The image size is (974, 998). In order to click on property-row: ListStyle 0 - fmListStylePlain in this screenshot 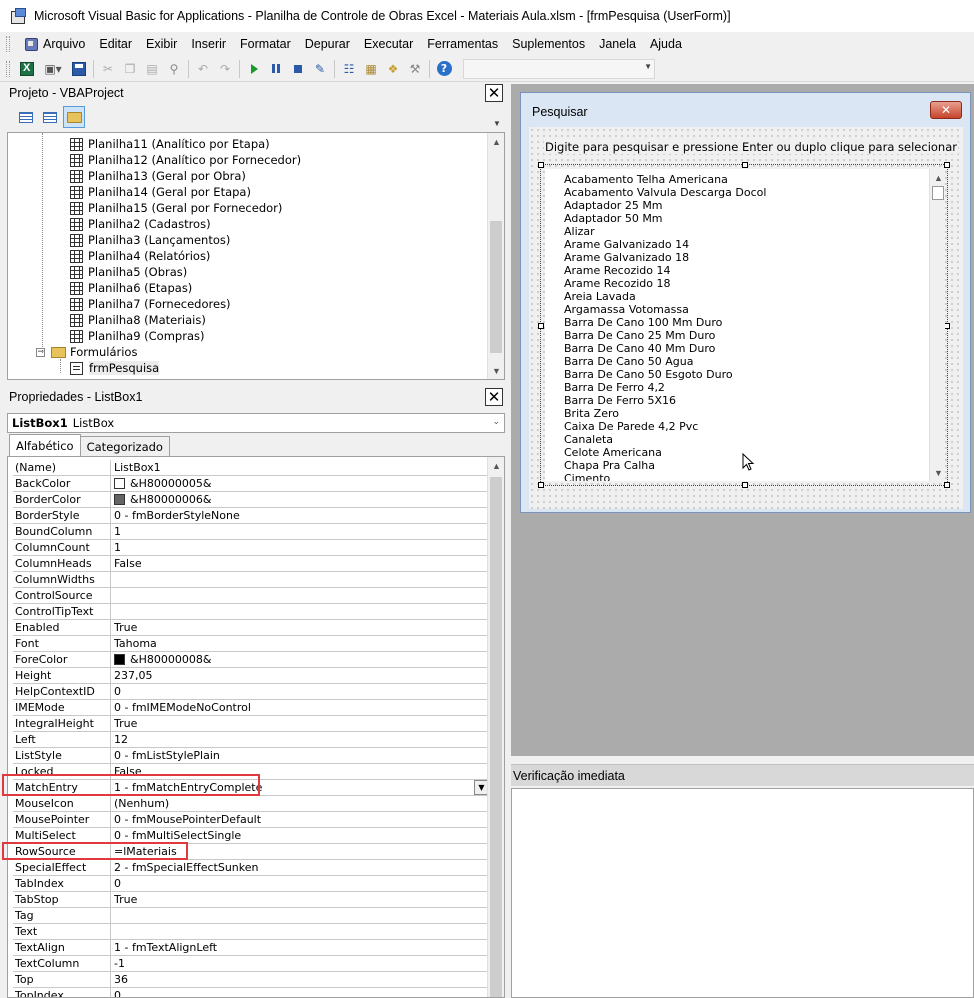, I will do `click(251, 756)`.